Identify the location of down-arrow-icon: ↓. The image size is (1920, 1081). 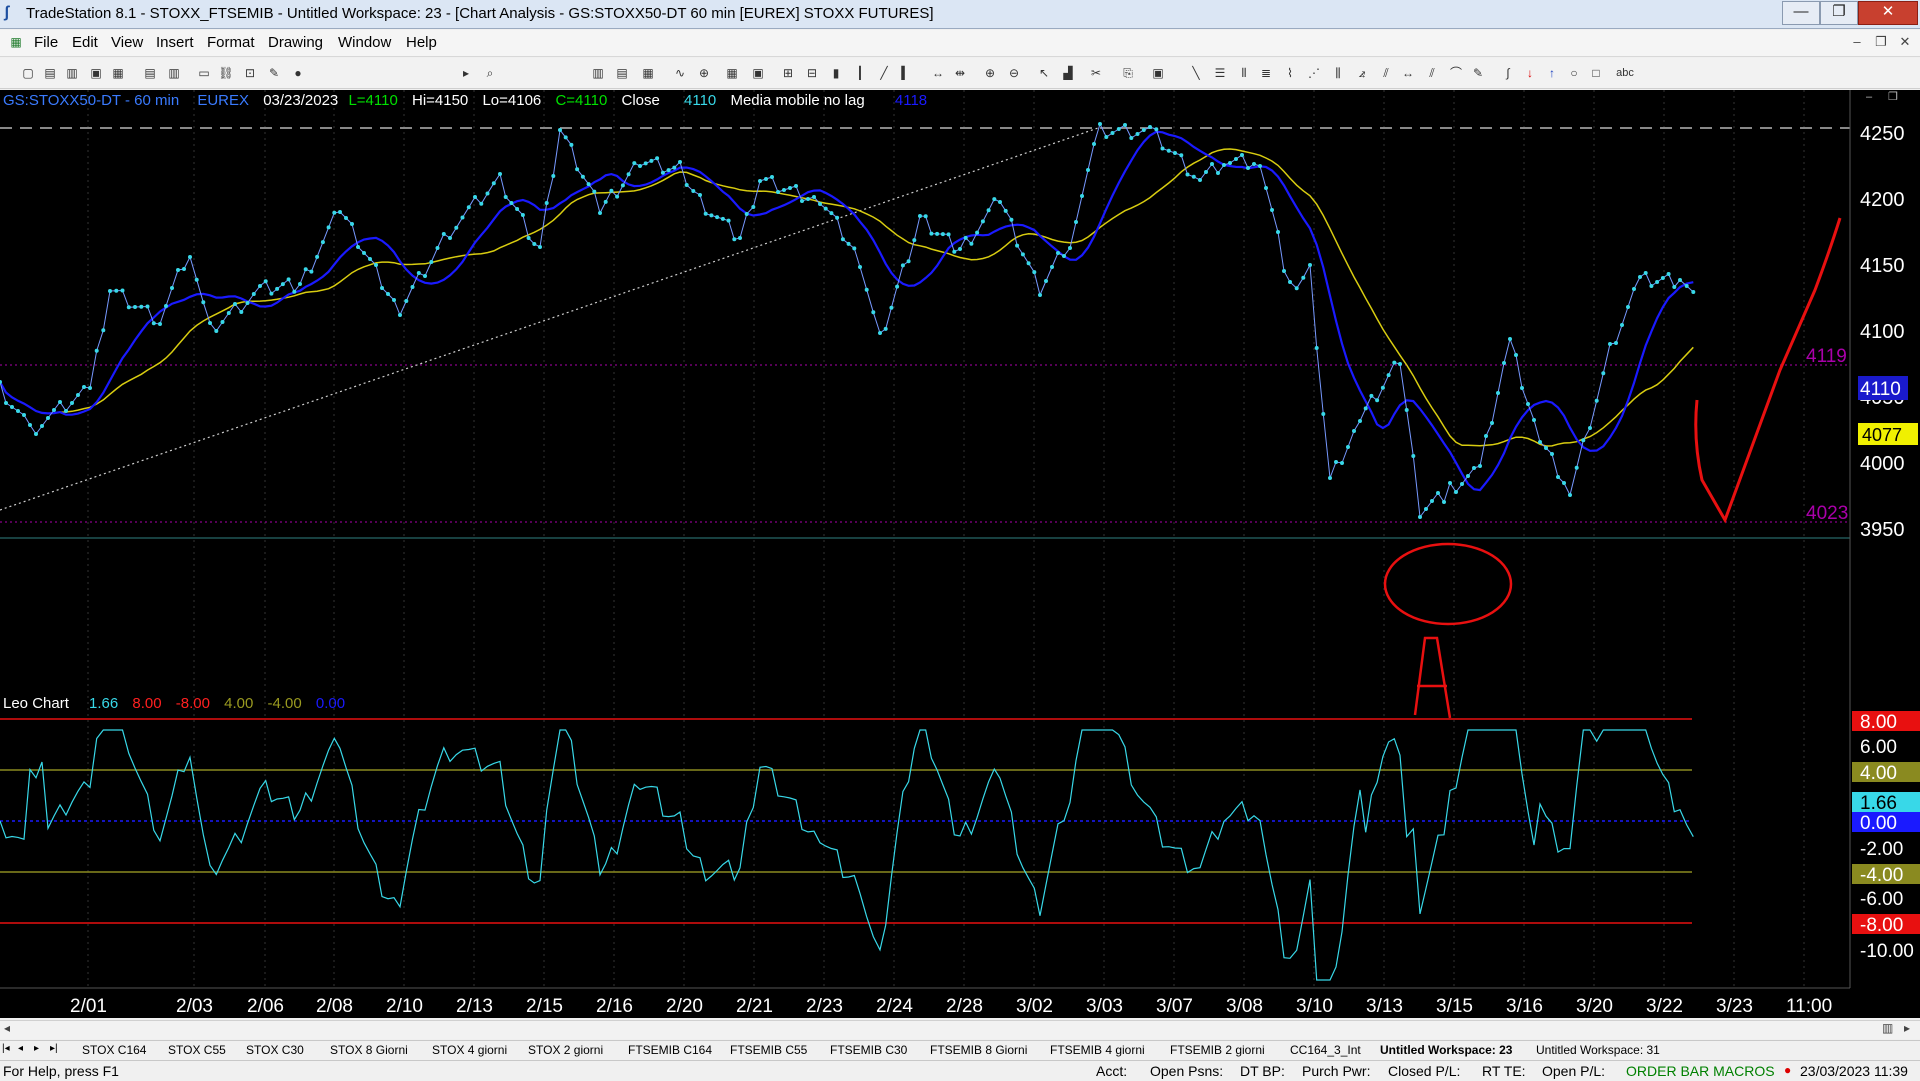
(1530, 73).